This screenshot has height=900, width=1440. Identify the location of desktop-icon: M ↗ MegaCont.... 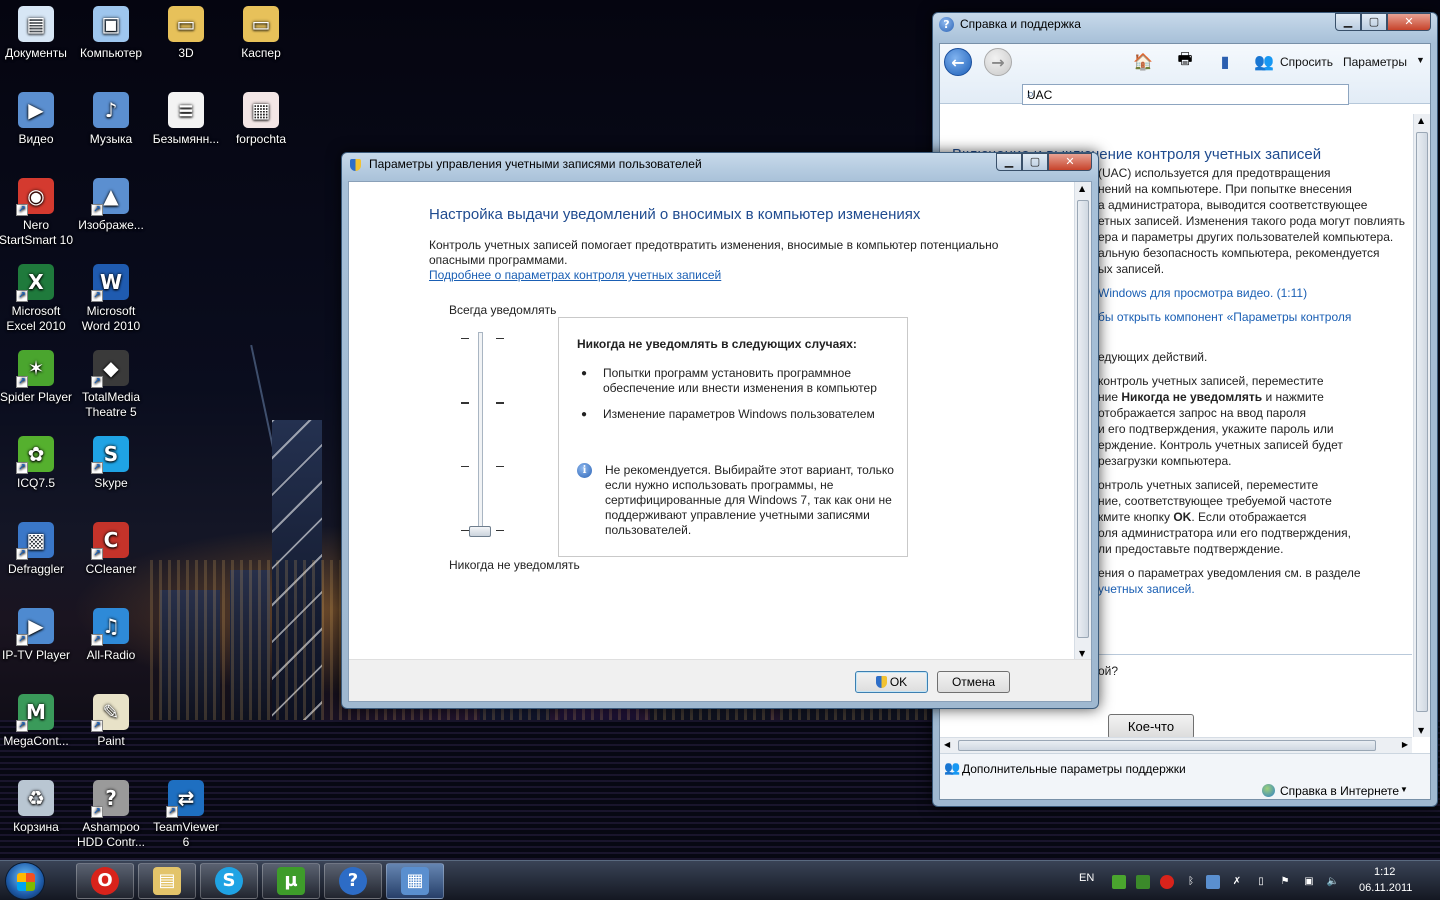
(37, 721).